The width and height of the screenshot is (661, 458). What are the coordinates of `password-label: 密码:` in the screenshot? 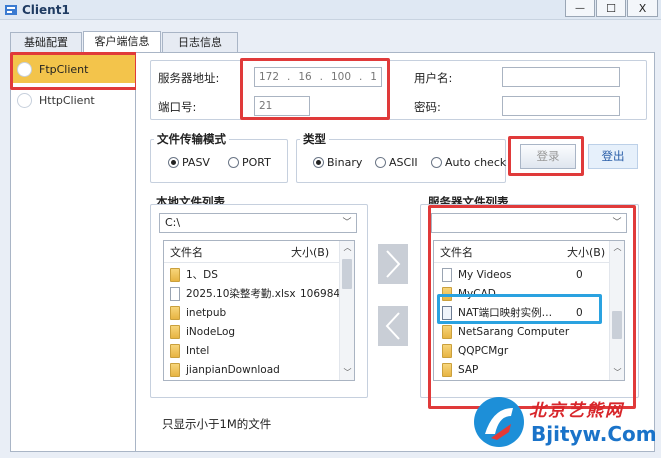 It's located at (427, 107).